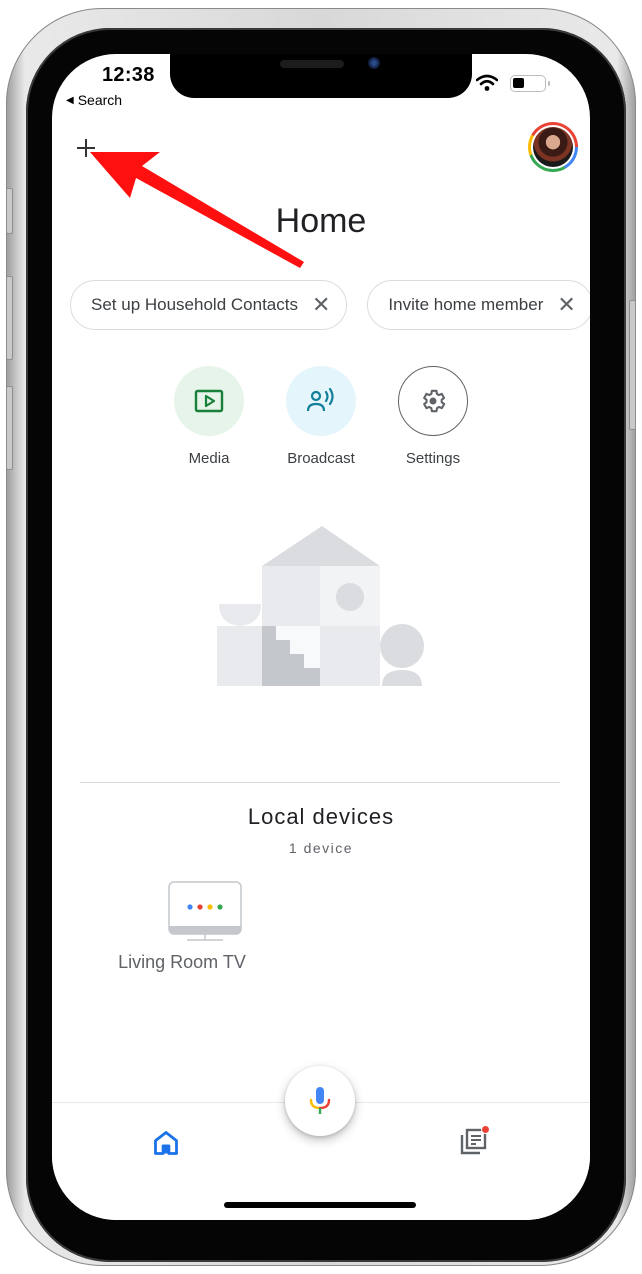  What do you see at coordinates (128, 75) in the screenshot?
I see `status-time: 12:38` at bounding box center [128, 75].